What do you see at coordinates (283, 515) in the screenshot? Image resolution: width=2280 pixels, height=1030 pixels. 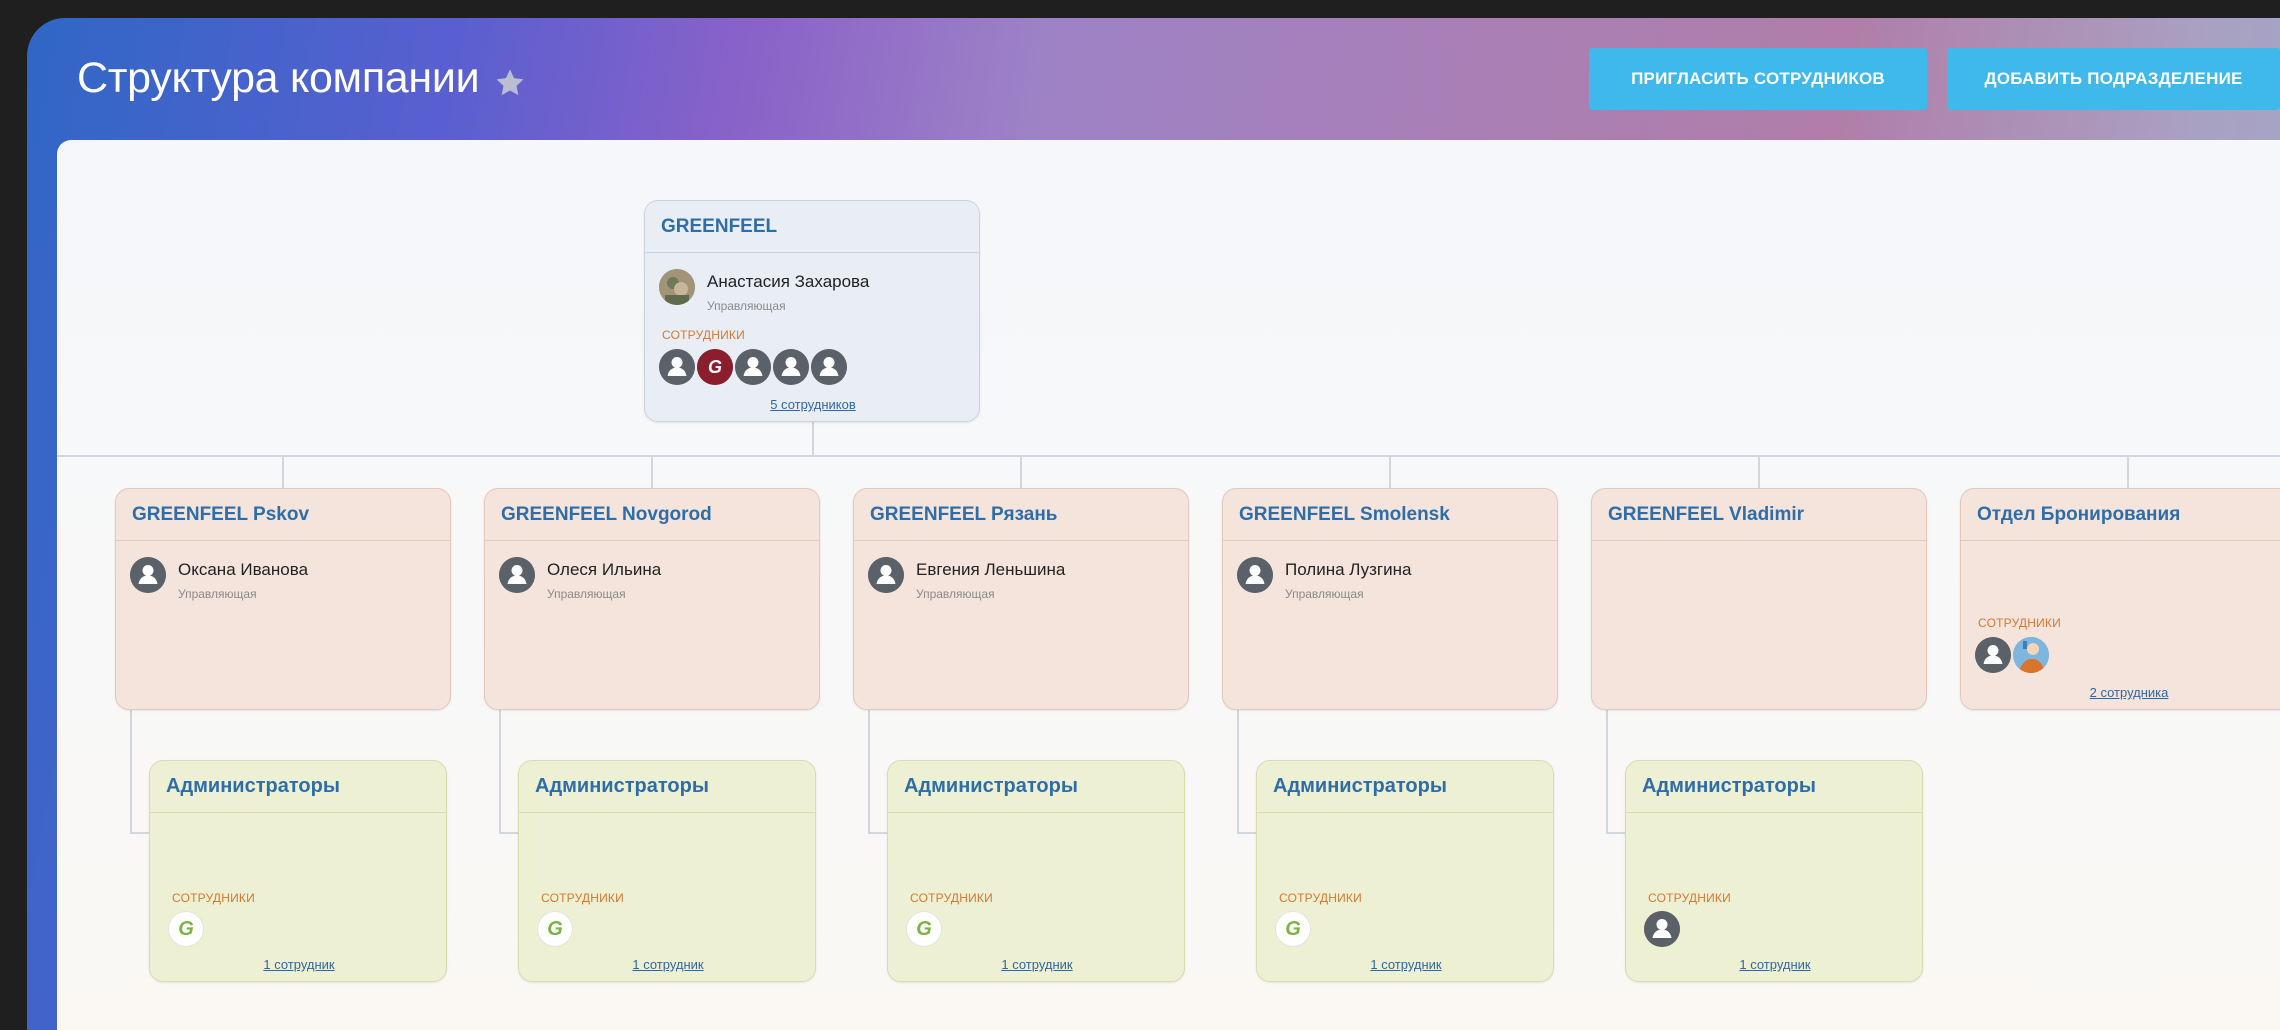 I see `department-name: GREENFEEL Pskov` at bounding box center [283, 515].